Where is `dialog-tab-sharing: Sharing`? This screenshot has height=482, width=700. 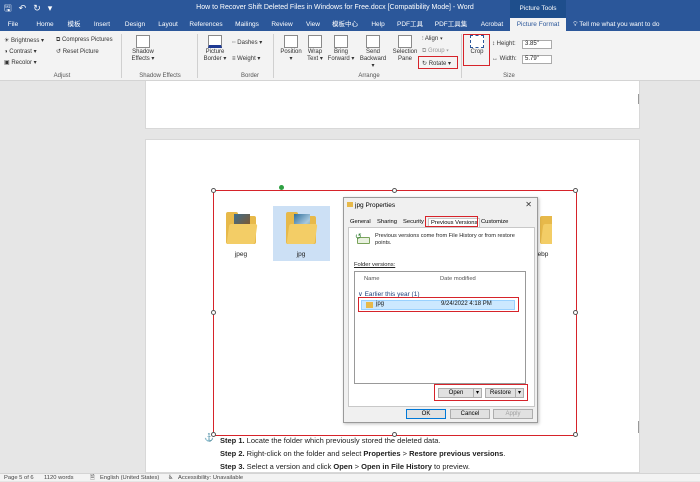 dialog-tab-sharing: Sharing is located at coordinates (387, 222).